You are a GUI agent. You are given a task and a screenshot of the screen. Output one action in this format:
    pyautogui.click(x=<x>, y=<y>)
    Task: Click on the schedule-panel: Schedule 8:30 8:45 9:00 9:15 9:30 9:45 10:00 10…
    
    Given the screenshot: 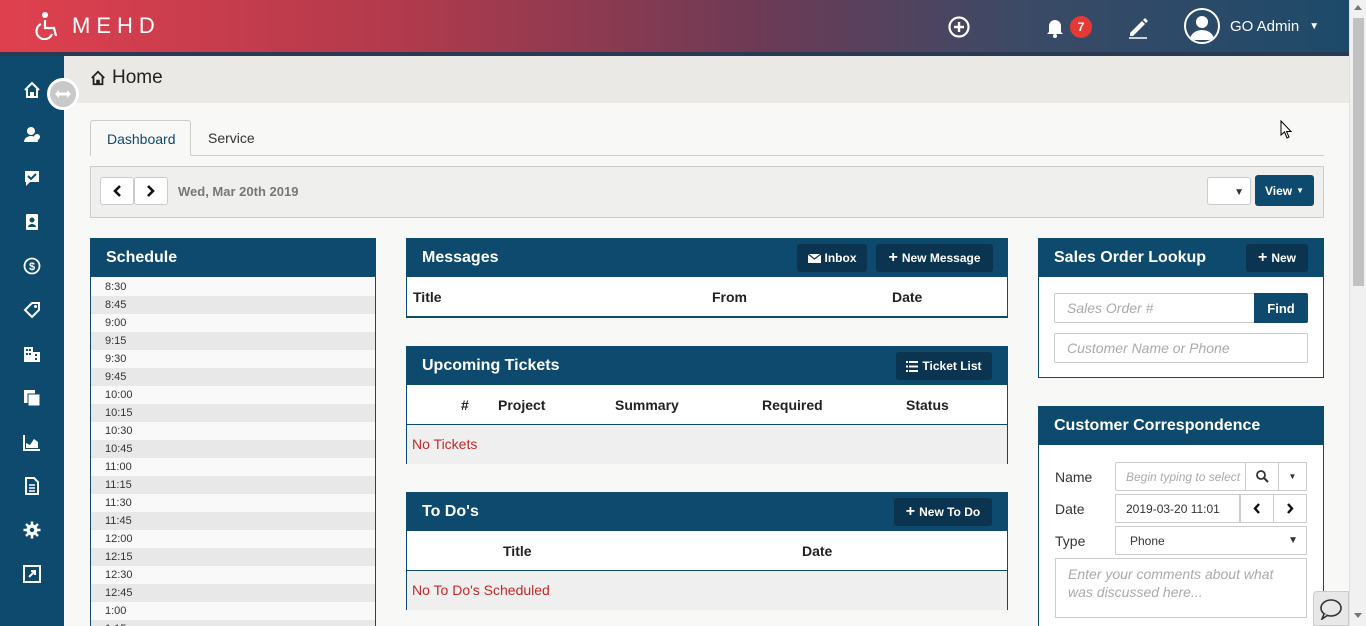 What is the action you would take?
    pyautogui.click(x=233, y=432)
    